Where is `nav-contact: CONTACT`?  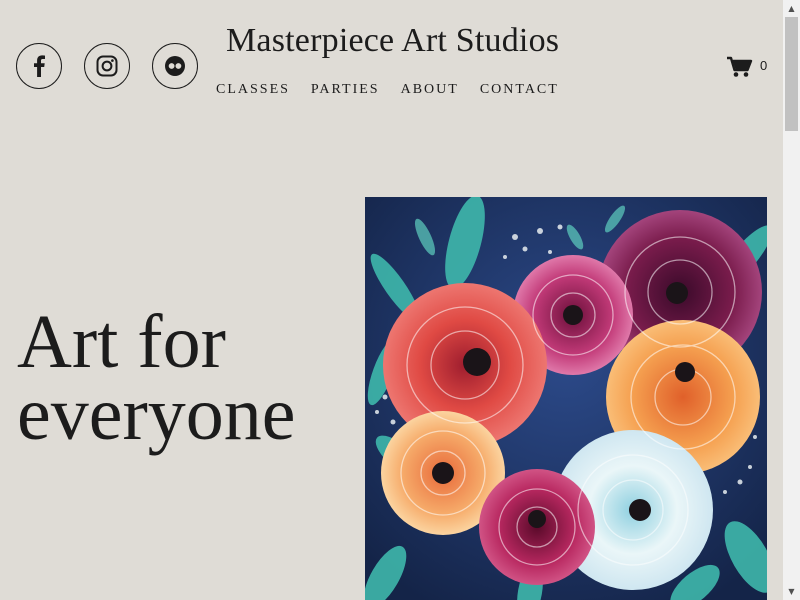
nav-contact: CONTACT is located at coordinates (519, 90).